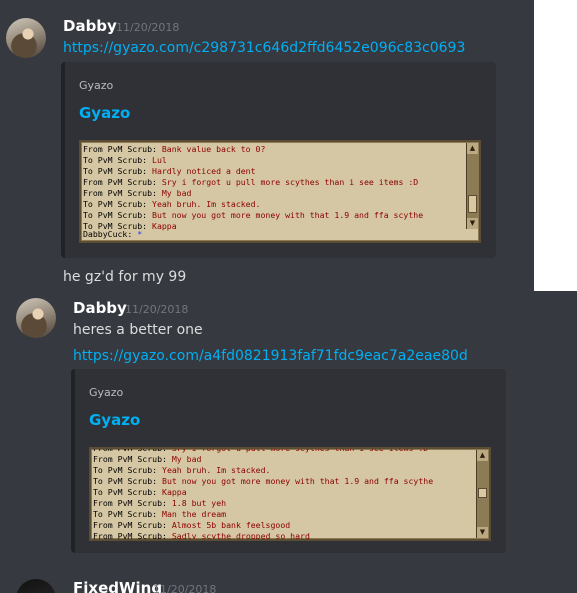 This screenshot has height=593, width=577. I want to click on chat-input-prefix: DabbyCuck:, so click(110, 234).